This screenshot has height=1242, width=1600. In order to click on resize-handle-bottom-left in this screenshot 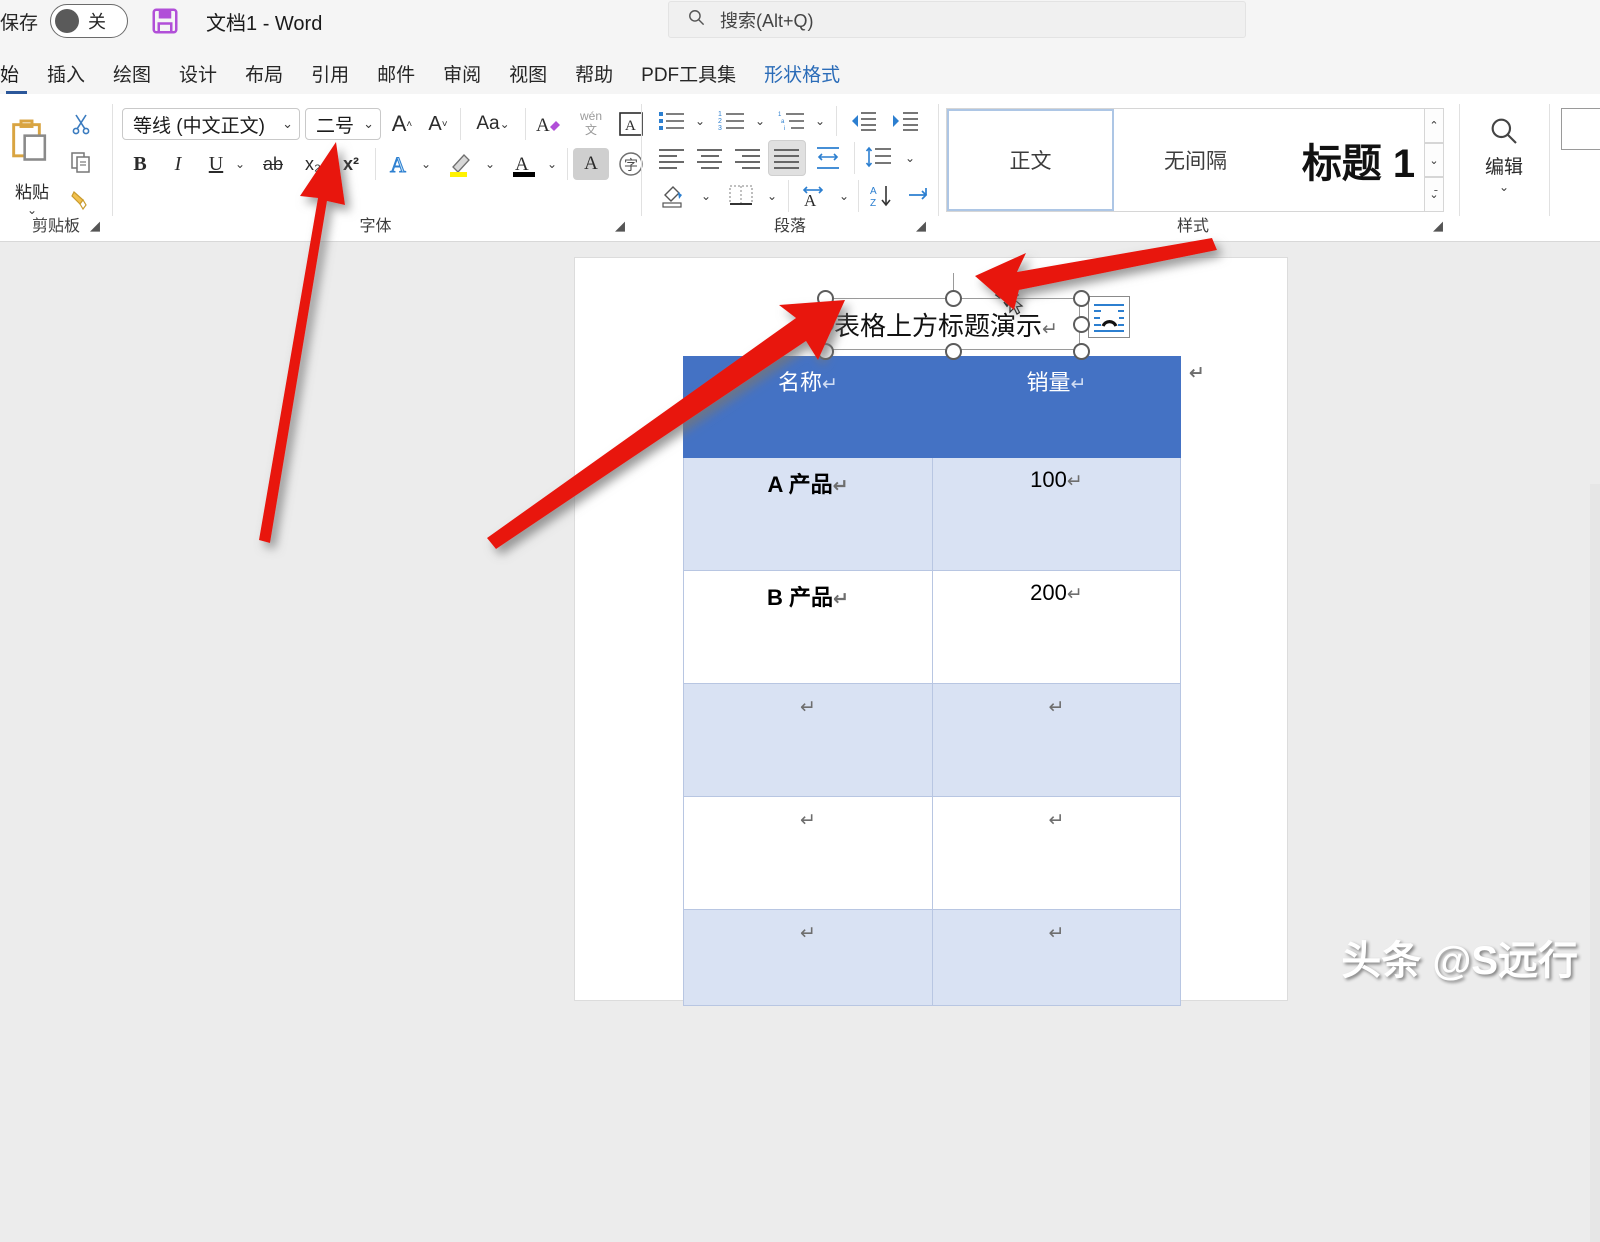, I will do `click(825, 351)`.